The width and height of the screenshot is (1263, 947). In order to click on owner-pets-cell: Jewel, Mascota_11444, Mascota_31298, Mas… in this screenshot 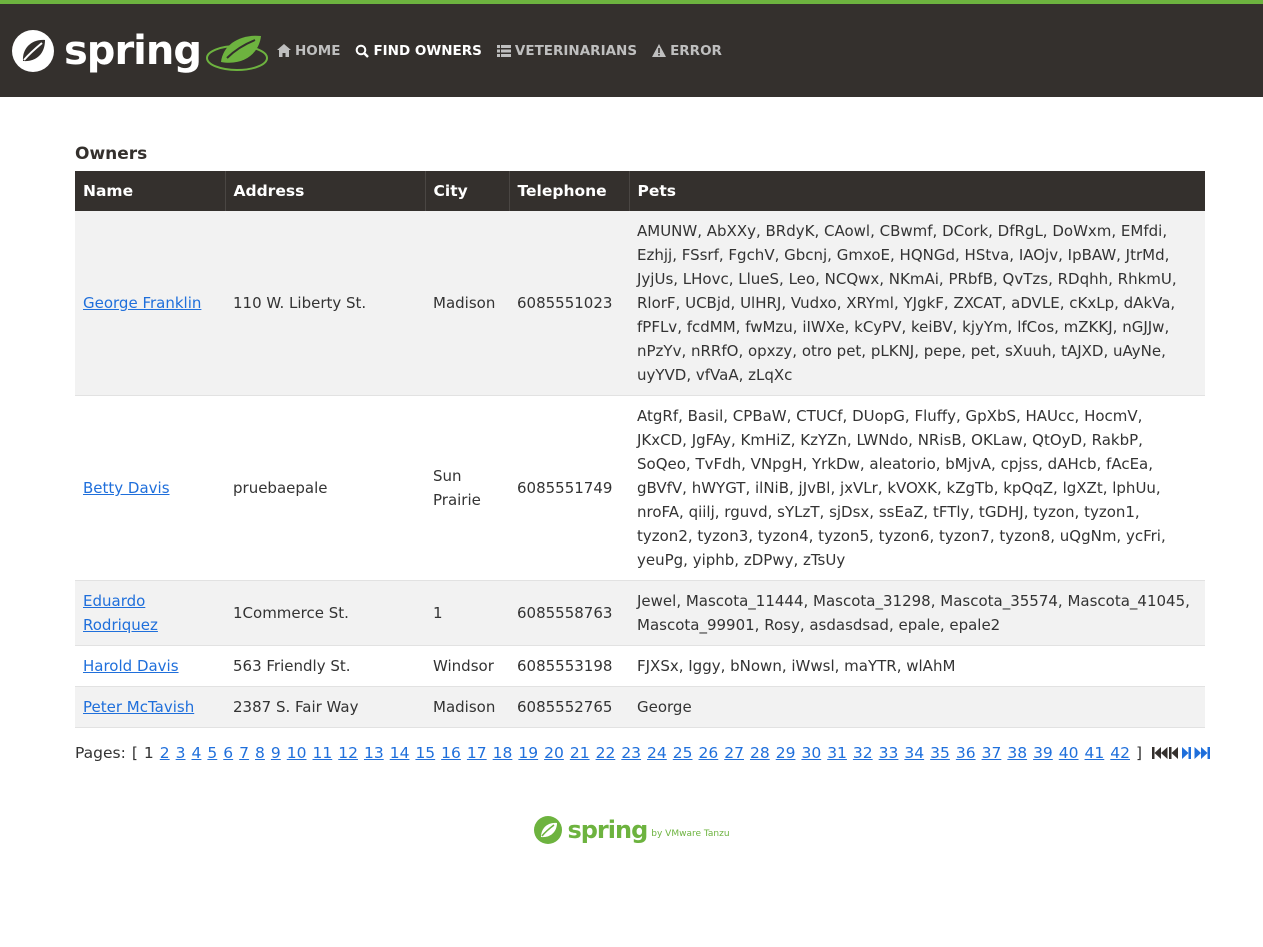, I will do `click(913, 613)`.